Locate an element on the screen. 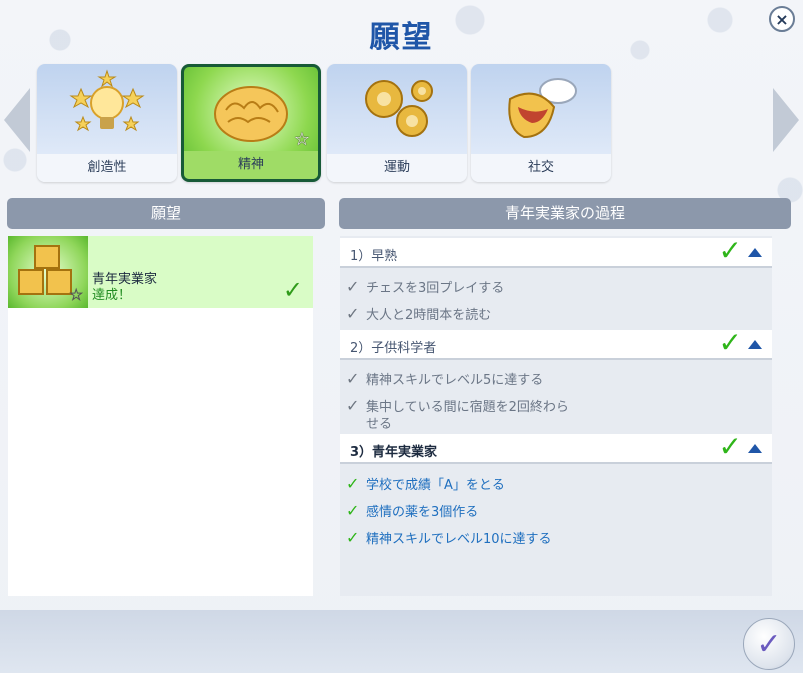 The width and height of the screenshot is (803, 673). goal-item: ✓ 学校で成績「A」をとる is located at coordinates (425, 483).